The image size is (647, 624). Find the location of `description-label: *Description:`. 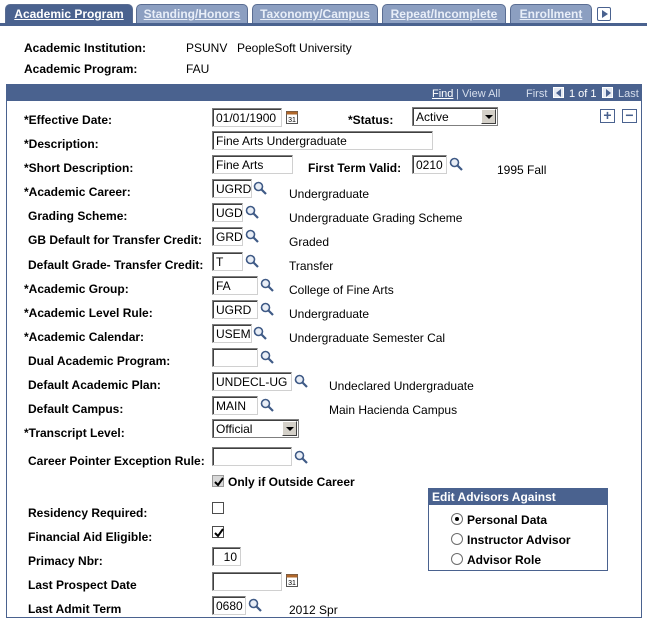

description-label: *Description: is located at coordinates (61, 144).